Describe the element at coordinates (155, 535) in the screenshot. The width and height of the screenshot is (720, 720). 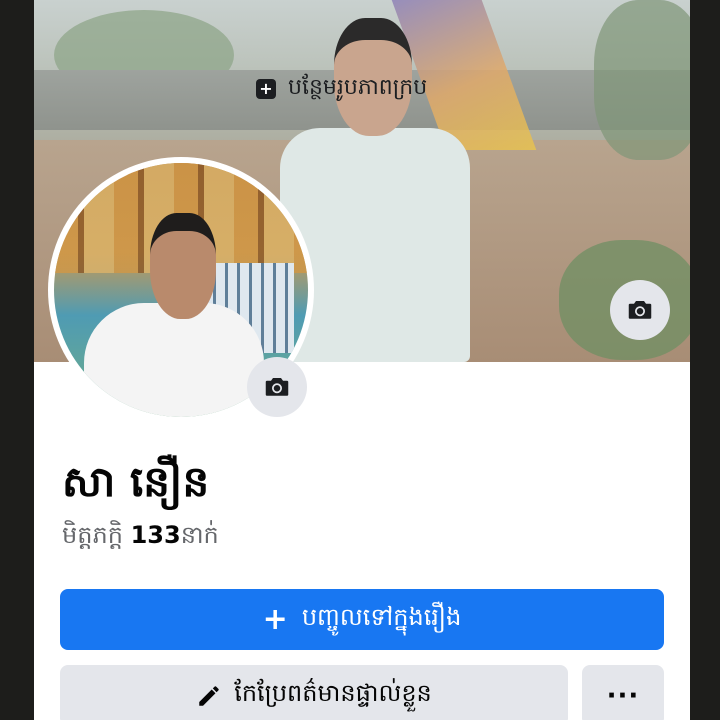
I see `friends-number: 133` at that location.